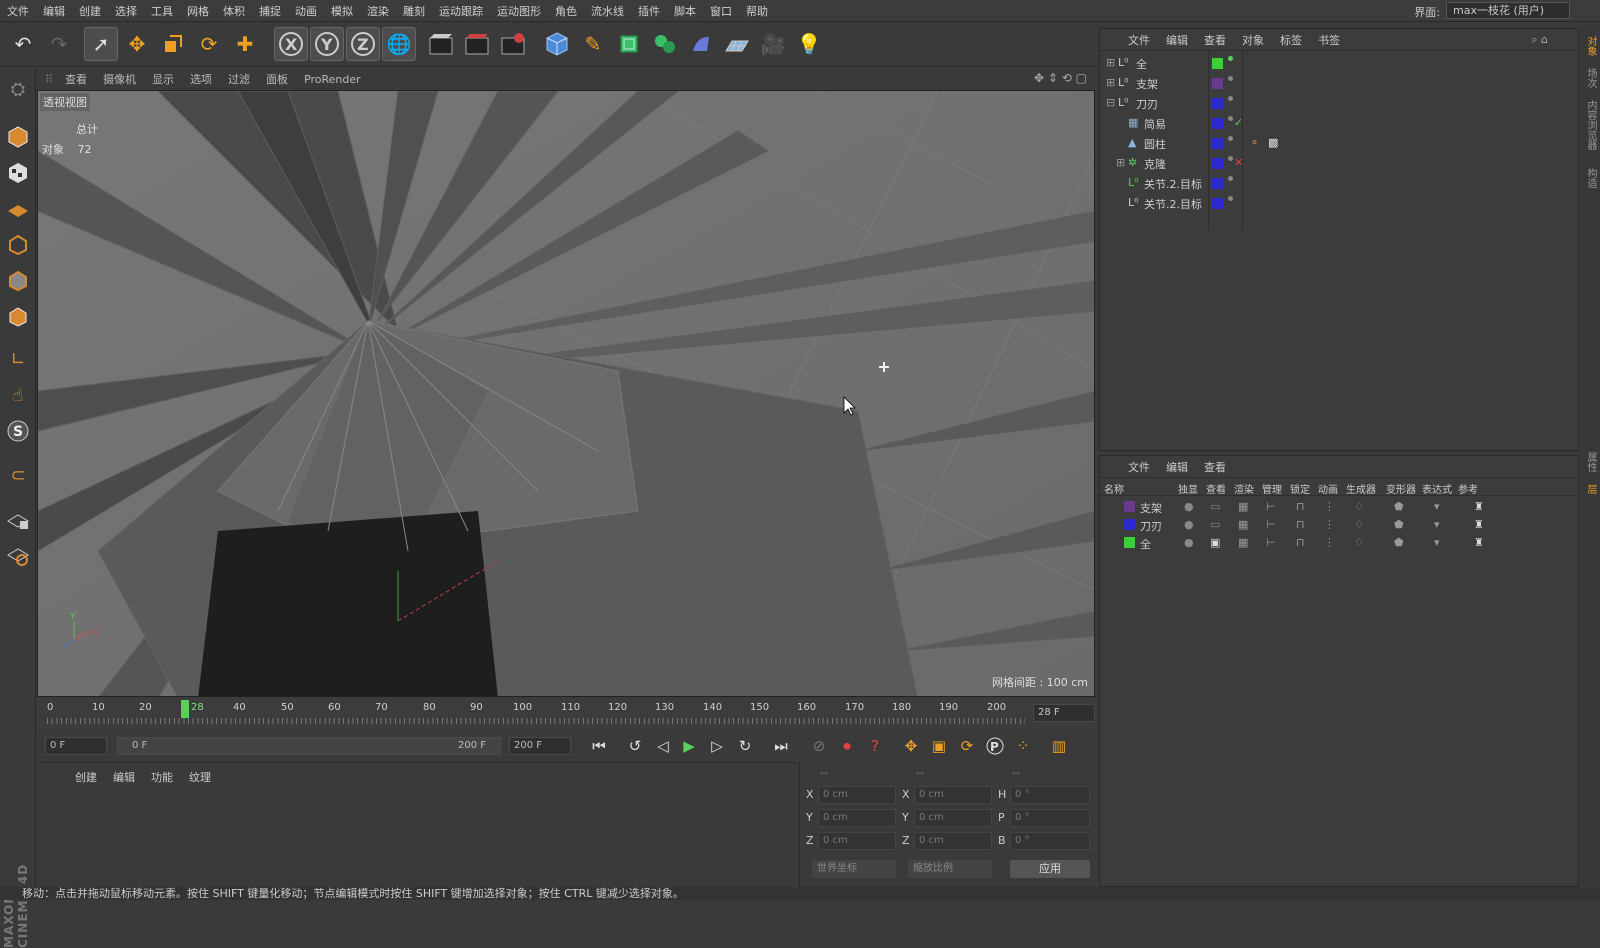  I want to click on playhead, so click(185, 709).